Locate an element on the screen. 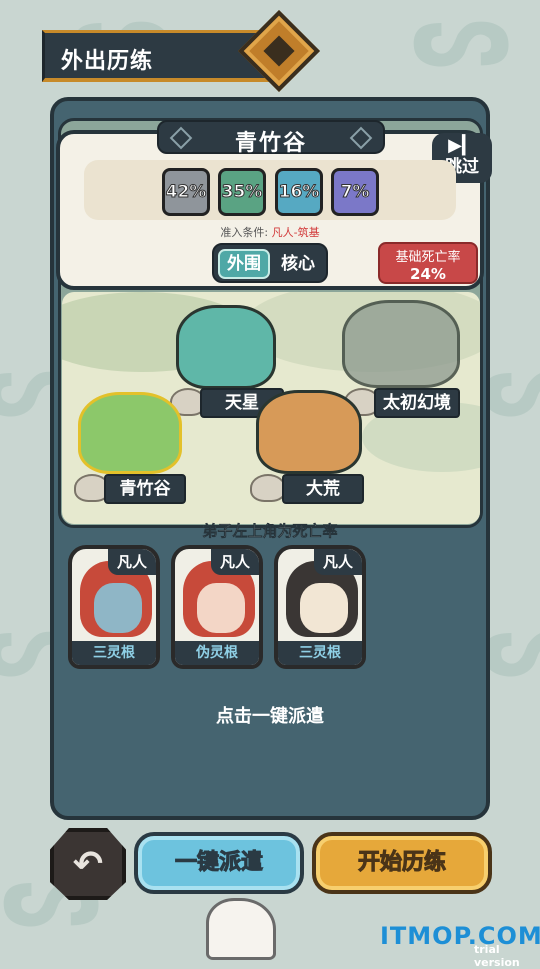 The image size is (540, 969). dispatch-hint: 点击一键派遣 is located at coordinates (270, 716).